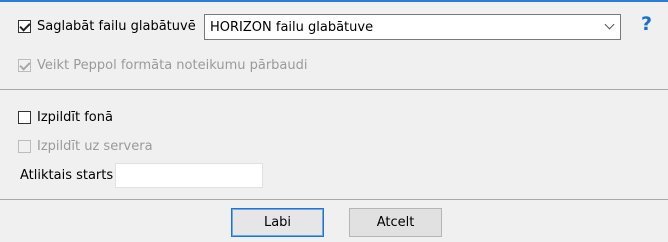 The width and height of the screenshot is (668, 242). Describe the element at coordinates (412, 27) in the screenshot. I see `storage-select: HORIZON failu glabātuve` at that location.